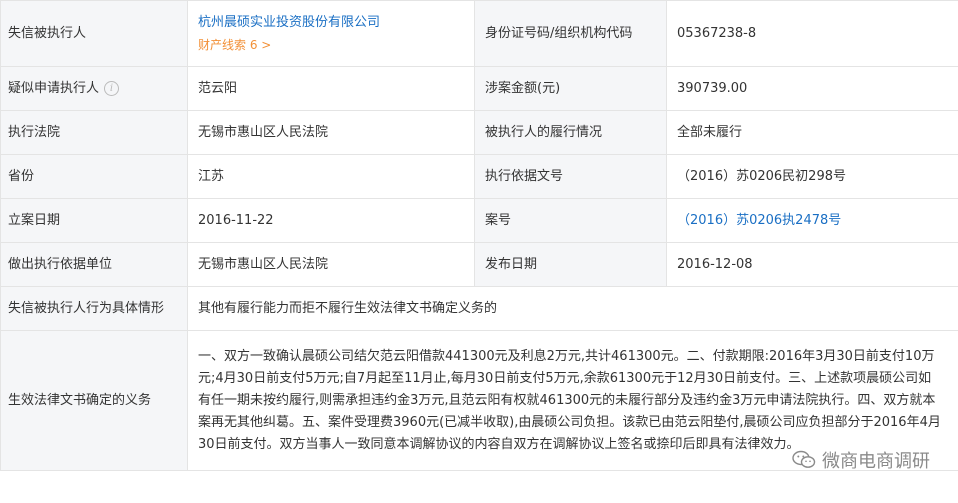 The height and width of the screenshot is (503, 958). Describe the element at coordinates (331, 132) in the screenshot. I see `court-value: 无锡市惠山区人民法院` at that location.